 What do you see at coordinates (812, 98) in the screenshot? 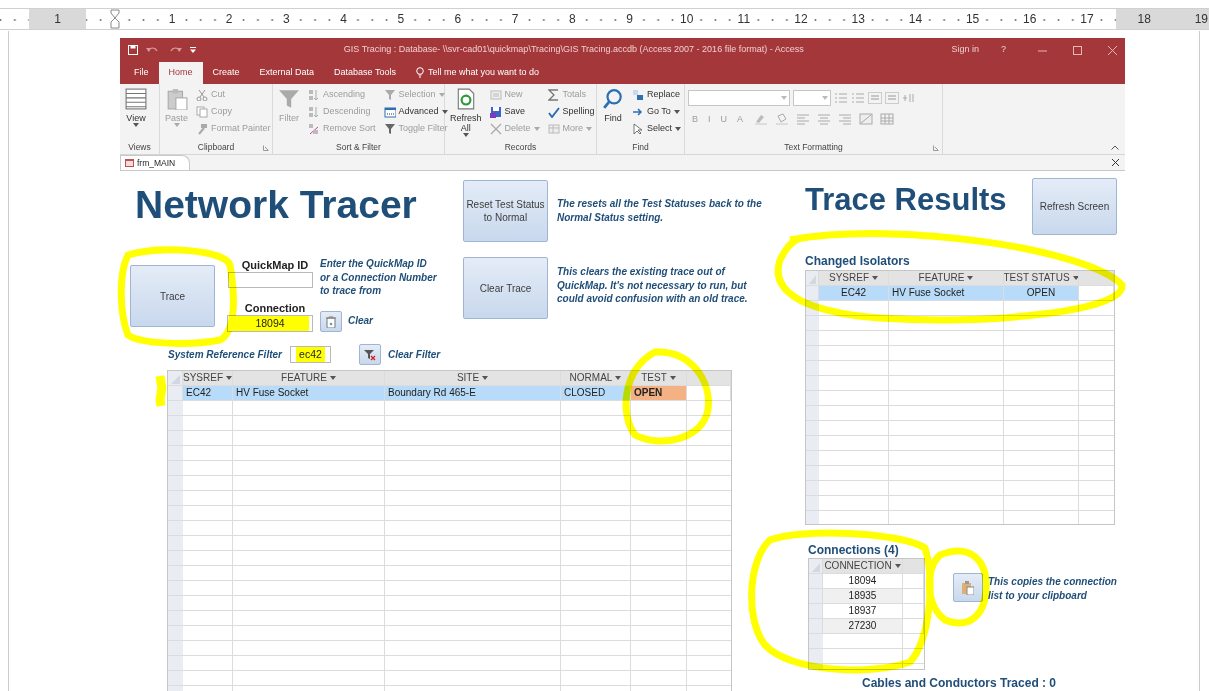
I see `font-size-field` at bounding box center [812, 98].